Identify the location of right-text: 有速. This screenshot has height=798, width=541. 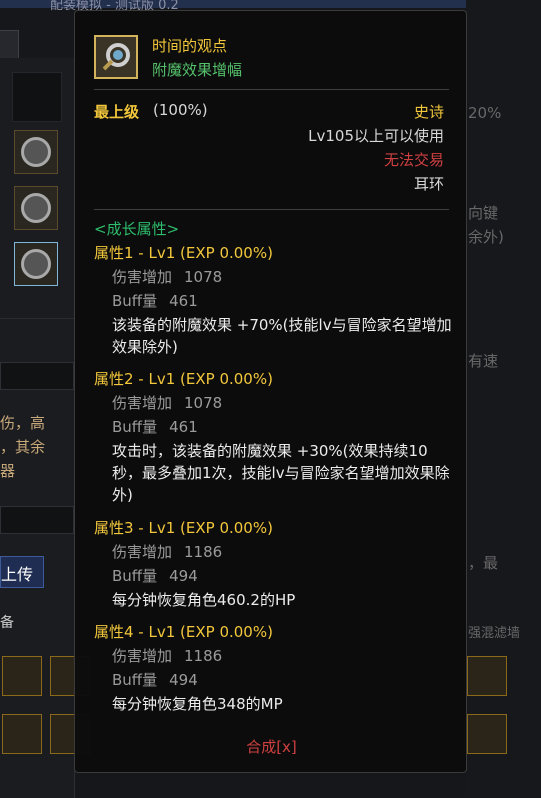
(483, 361).